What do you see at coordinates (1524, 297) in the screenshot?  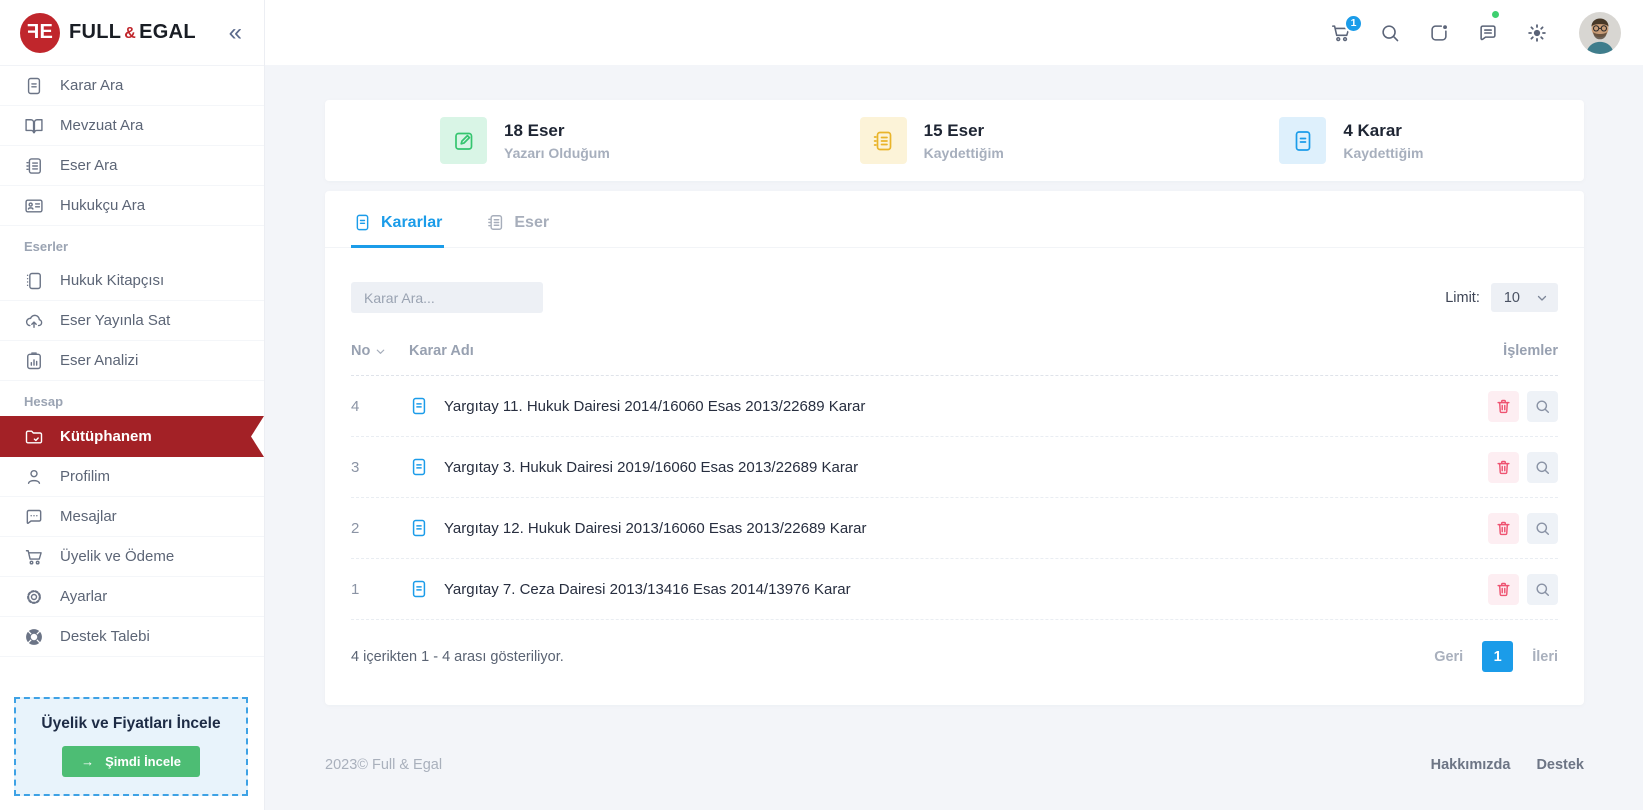 I see `limit-select: 10` at bounding box center [1524, 297].